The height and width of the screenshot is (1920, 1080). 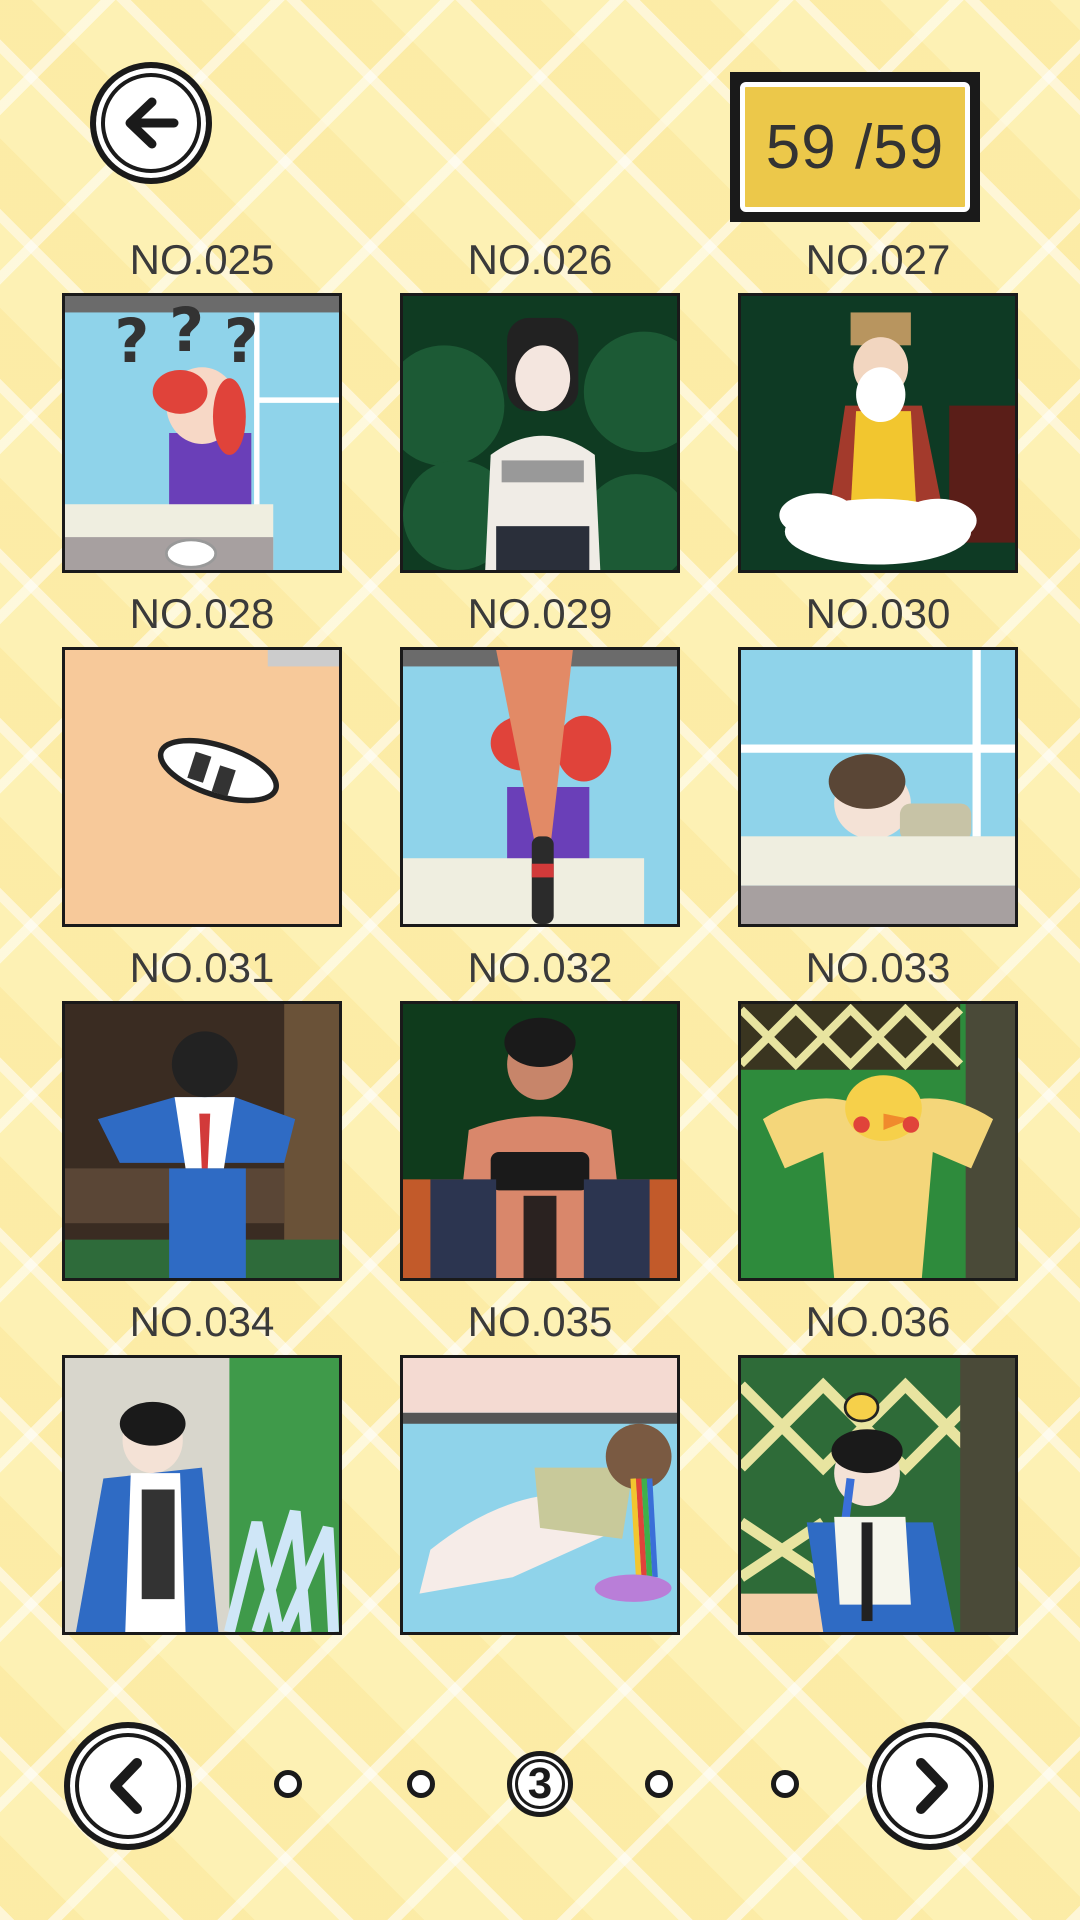 I want to click on gallery-thumbnail: ? ? ?, so click(x=202, y=433).